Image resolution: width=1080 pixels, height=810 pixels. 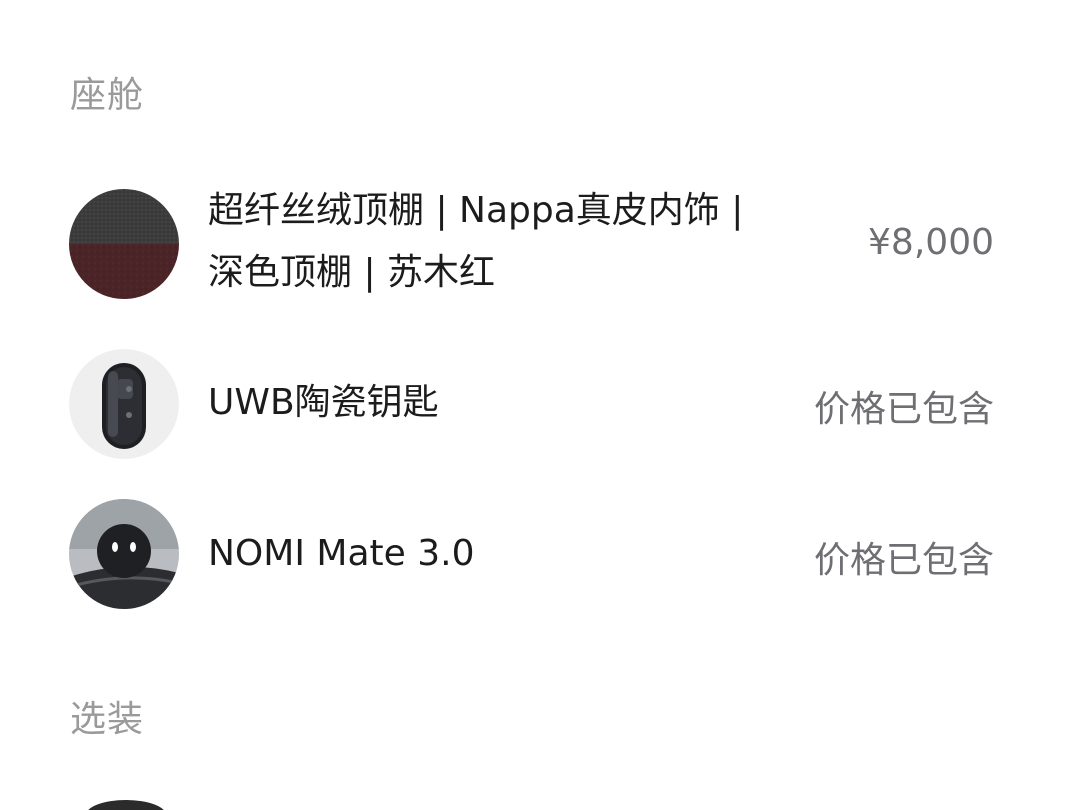 What do you see at coordinates (126, 805) in the screenshot?
I see `next-item-thumbnail` at bounding box center [126, 805].